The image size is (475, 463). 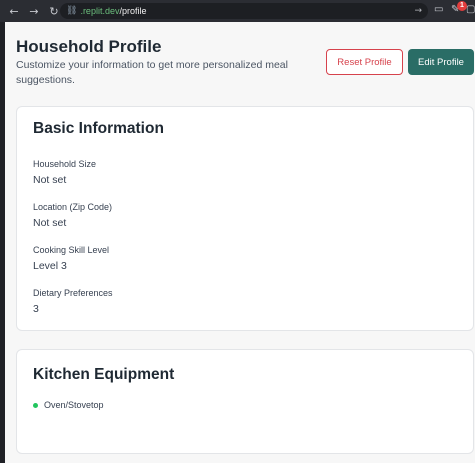 What do you see at coordinates (73, 207) in the screenshot?
I see `location-label: Location (Zip Code)` at bounding box center [73, 207].